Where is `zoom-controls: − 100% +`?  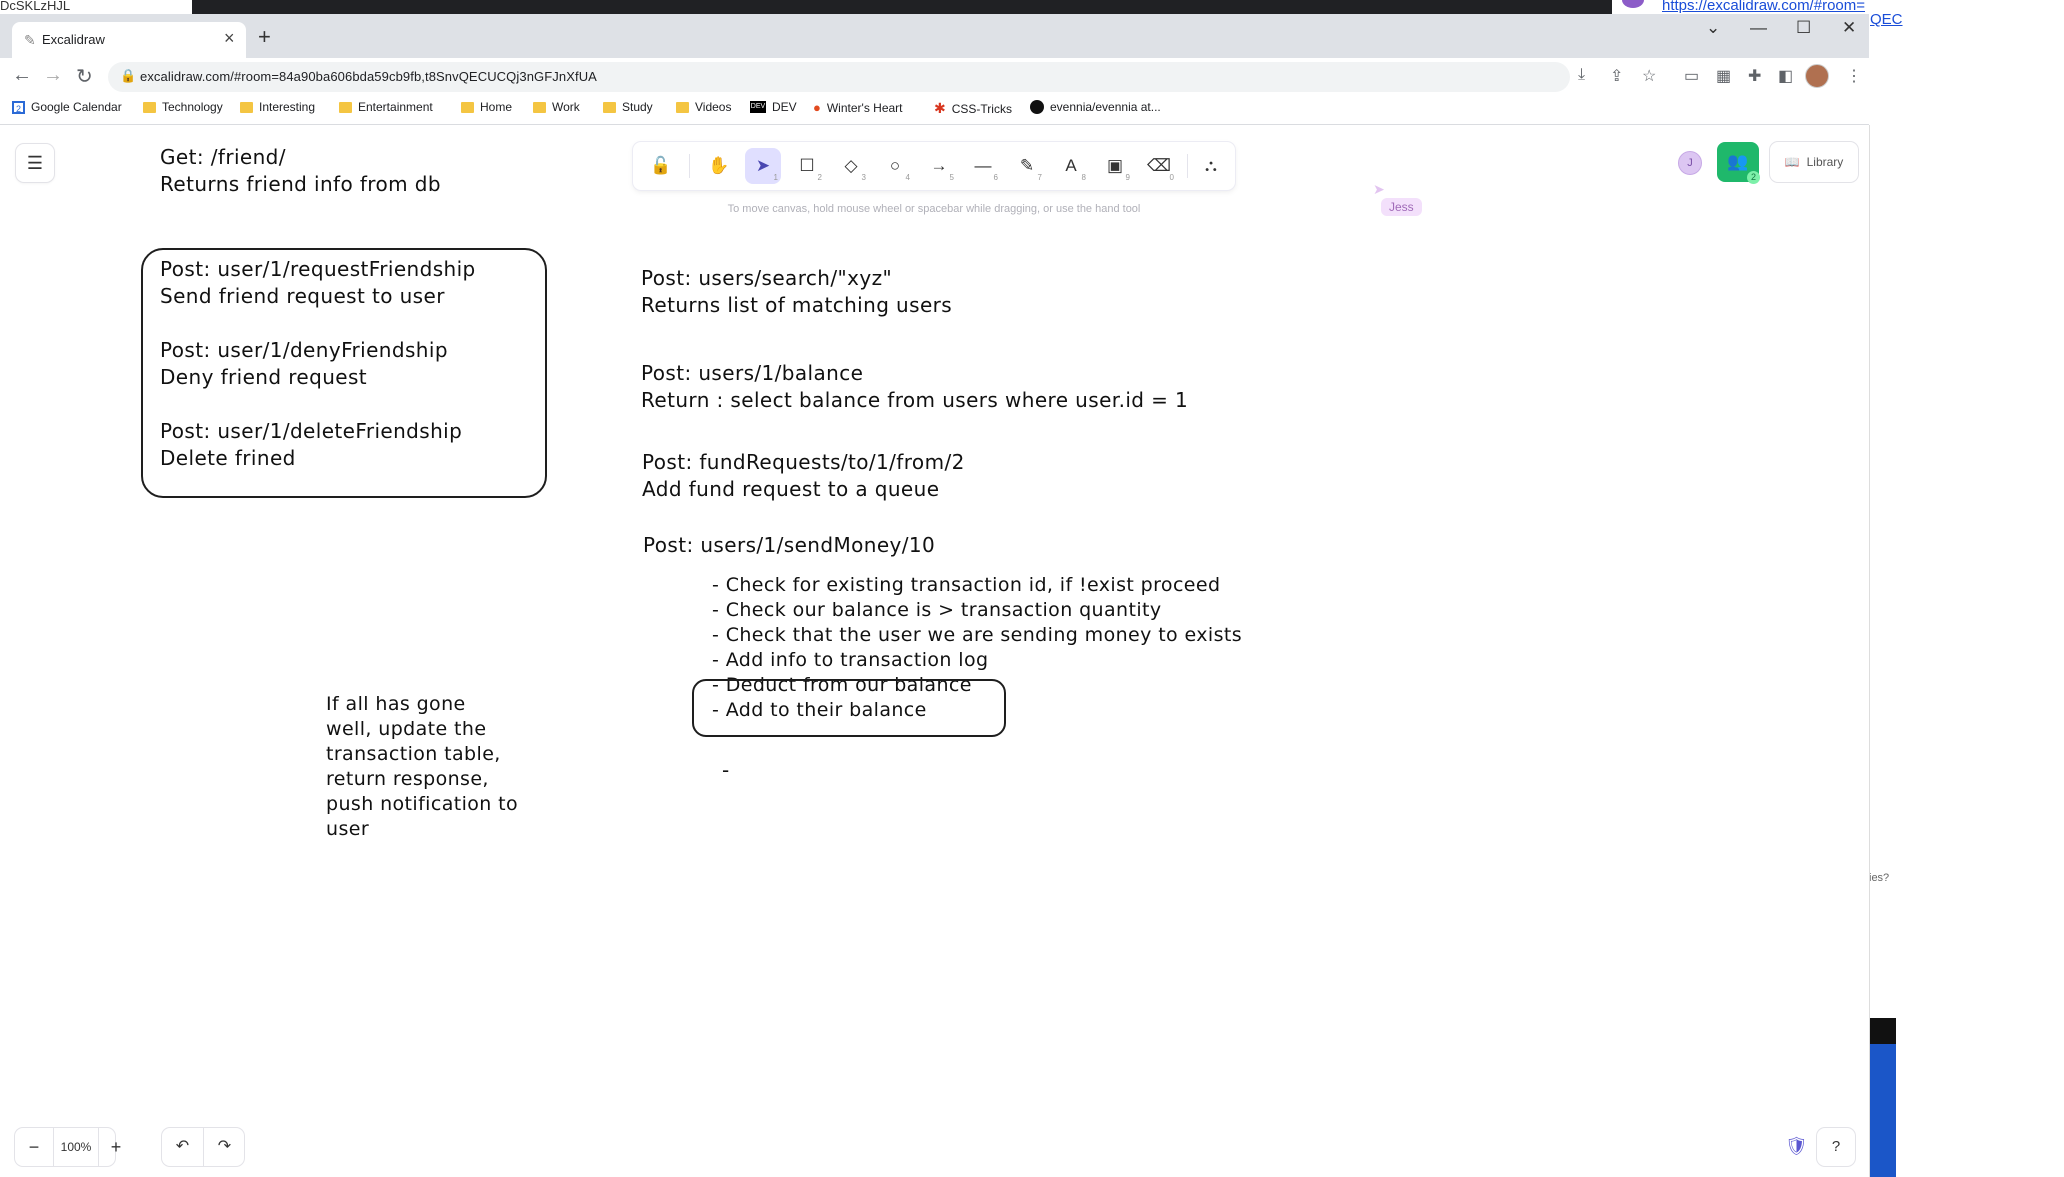 zoom-controls: − 100% + is located at coordinates (68, 1147).